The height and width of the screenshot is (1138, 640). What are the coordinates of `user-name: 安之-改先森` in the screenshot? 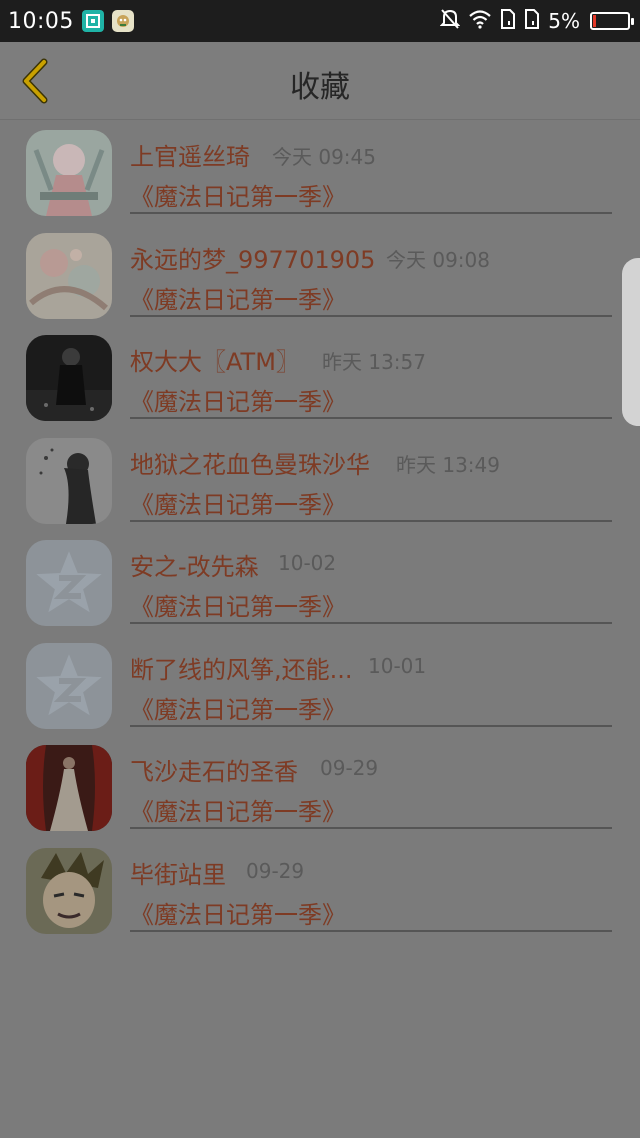 It's located at (194, 567).